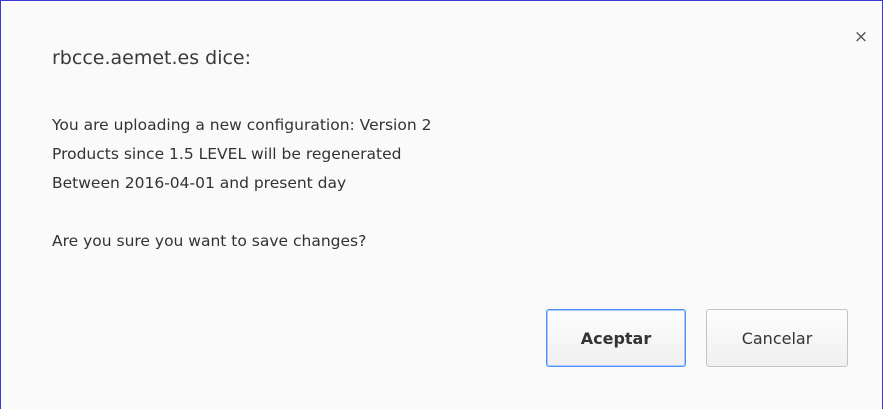 The height and width of the screenshot is (409, 883). I want to click on message-spacer, so click(241, 212).